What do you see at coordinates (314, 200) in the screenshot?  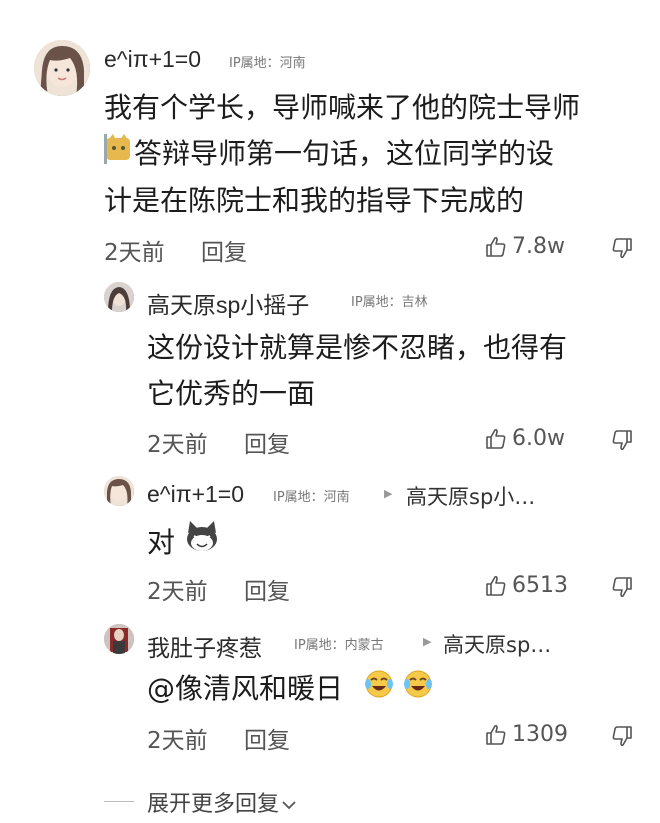 I see `comment-line: 计是在陈院士和我的指导下完成的` at bounding box center [314, 200].